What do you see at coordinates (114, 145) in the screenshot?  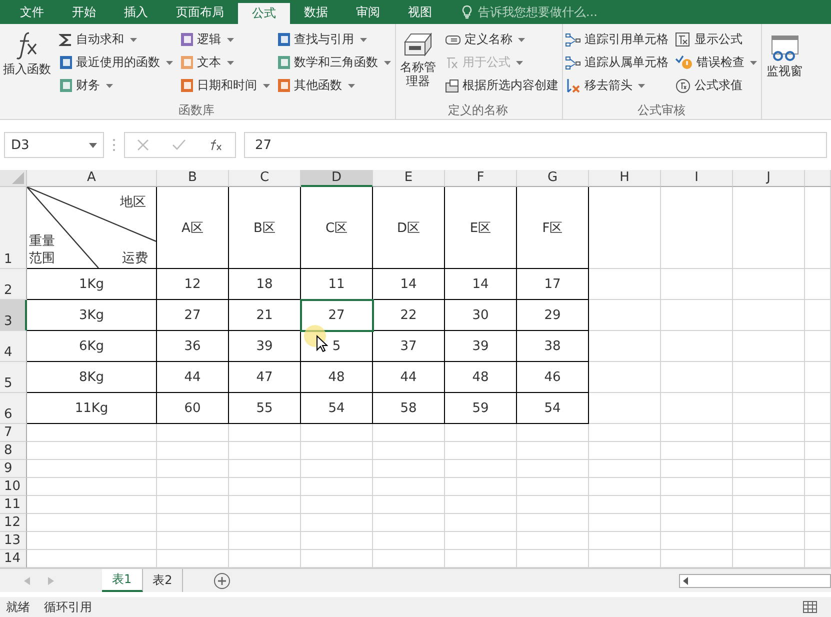 I see `drag-handle-icon` at bounding box center [114, 145].